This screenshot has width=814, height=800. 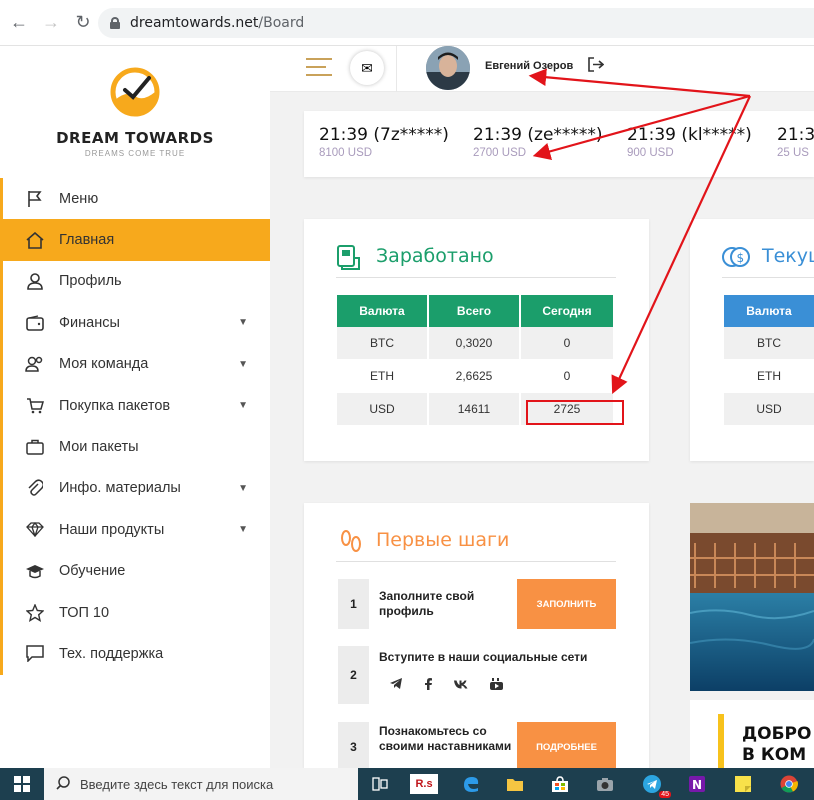 What do you see at coordinates (560, 784) in the screenshot?
I see `store-icon` at bounding box center [560, 784].